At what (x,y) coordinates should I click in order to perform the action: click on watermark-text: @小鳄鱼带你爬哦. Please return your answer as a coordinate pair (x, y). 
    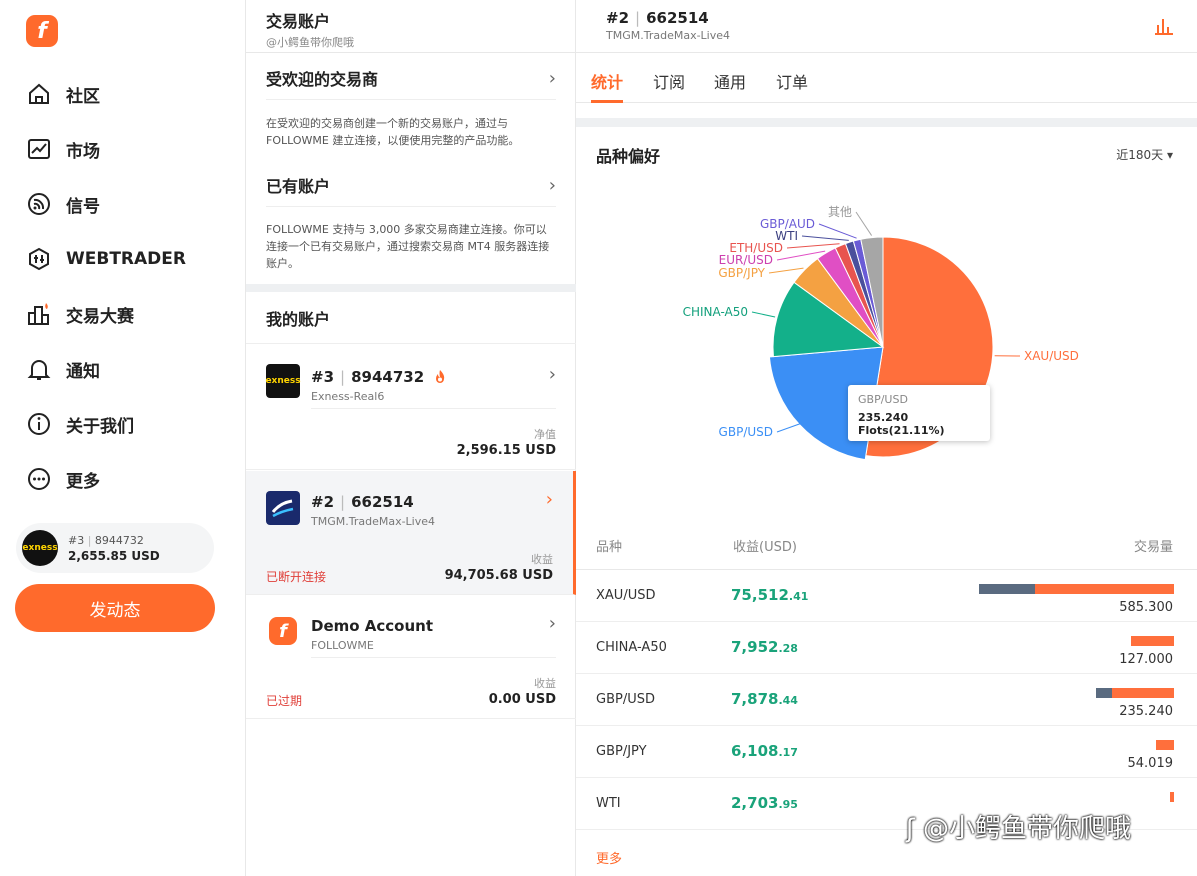
    Looking at the image, I should click on (1027, 829).